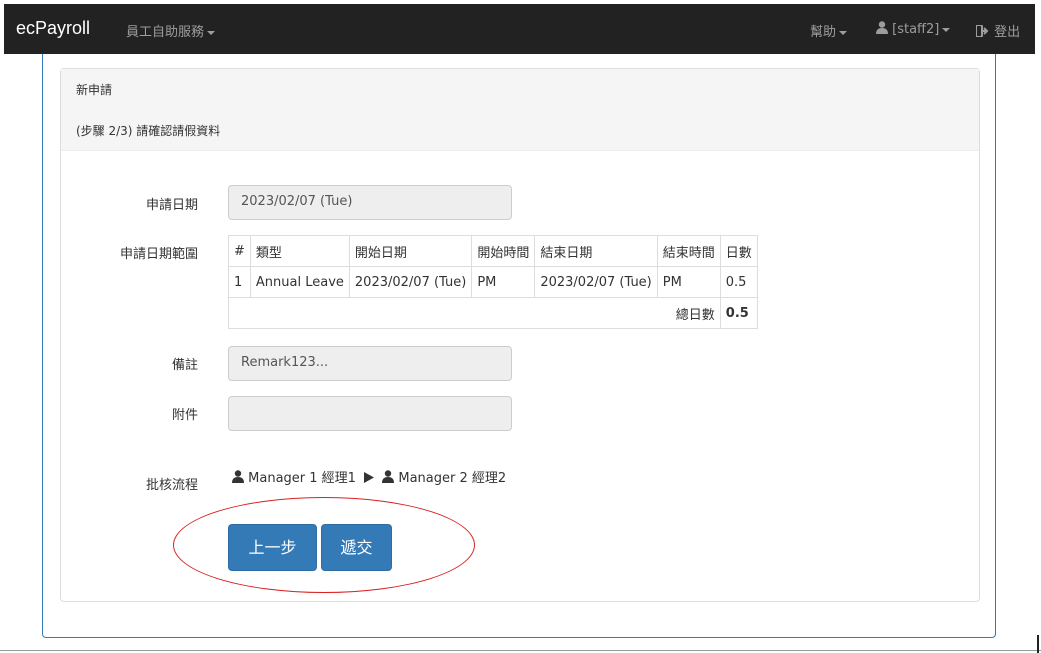  Describe the element at coordinates (299, 282) in the screenshot. I see `cell-type: Annual Leave` at that location.